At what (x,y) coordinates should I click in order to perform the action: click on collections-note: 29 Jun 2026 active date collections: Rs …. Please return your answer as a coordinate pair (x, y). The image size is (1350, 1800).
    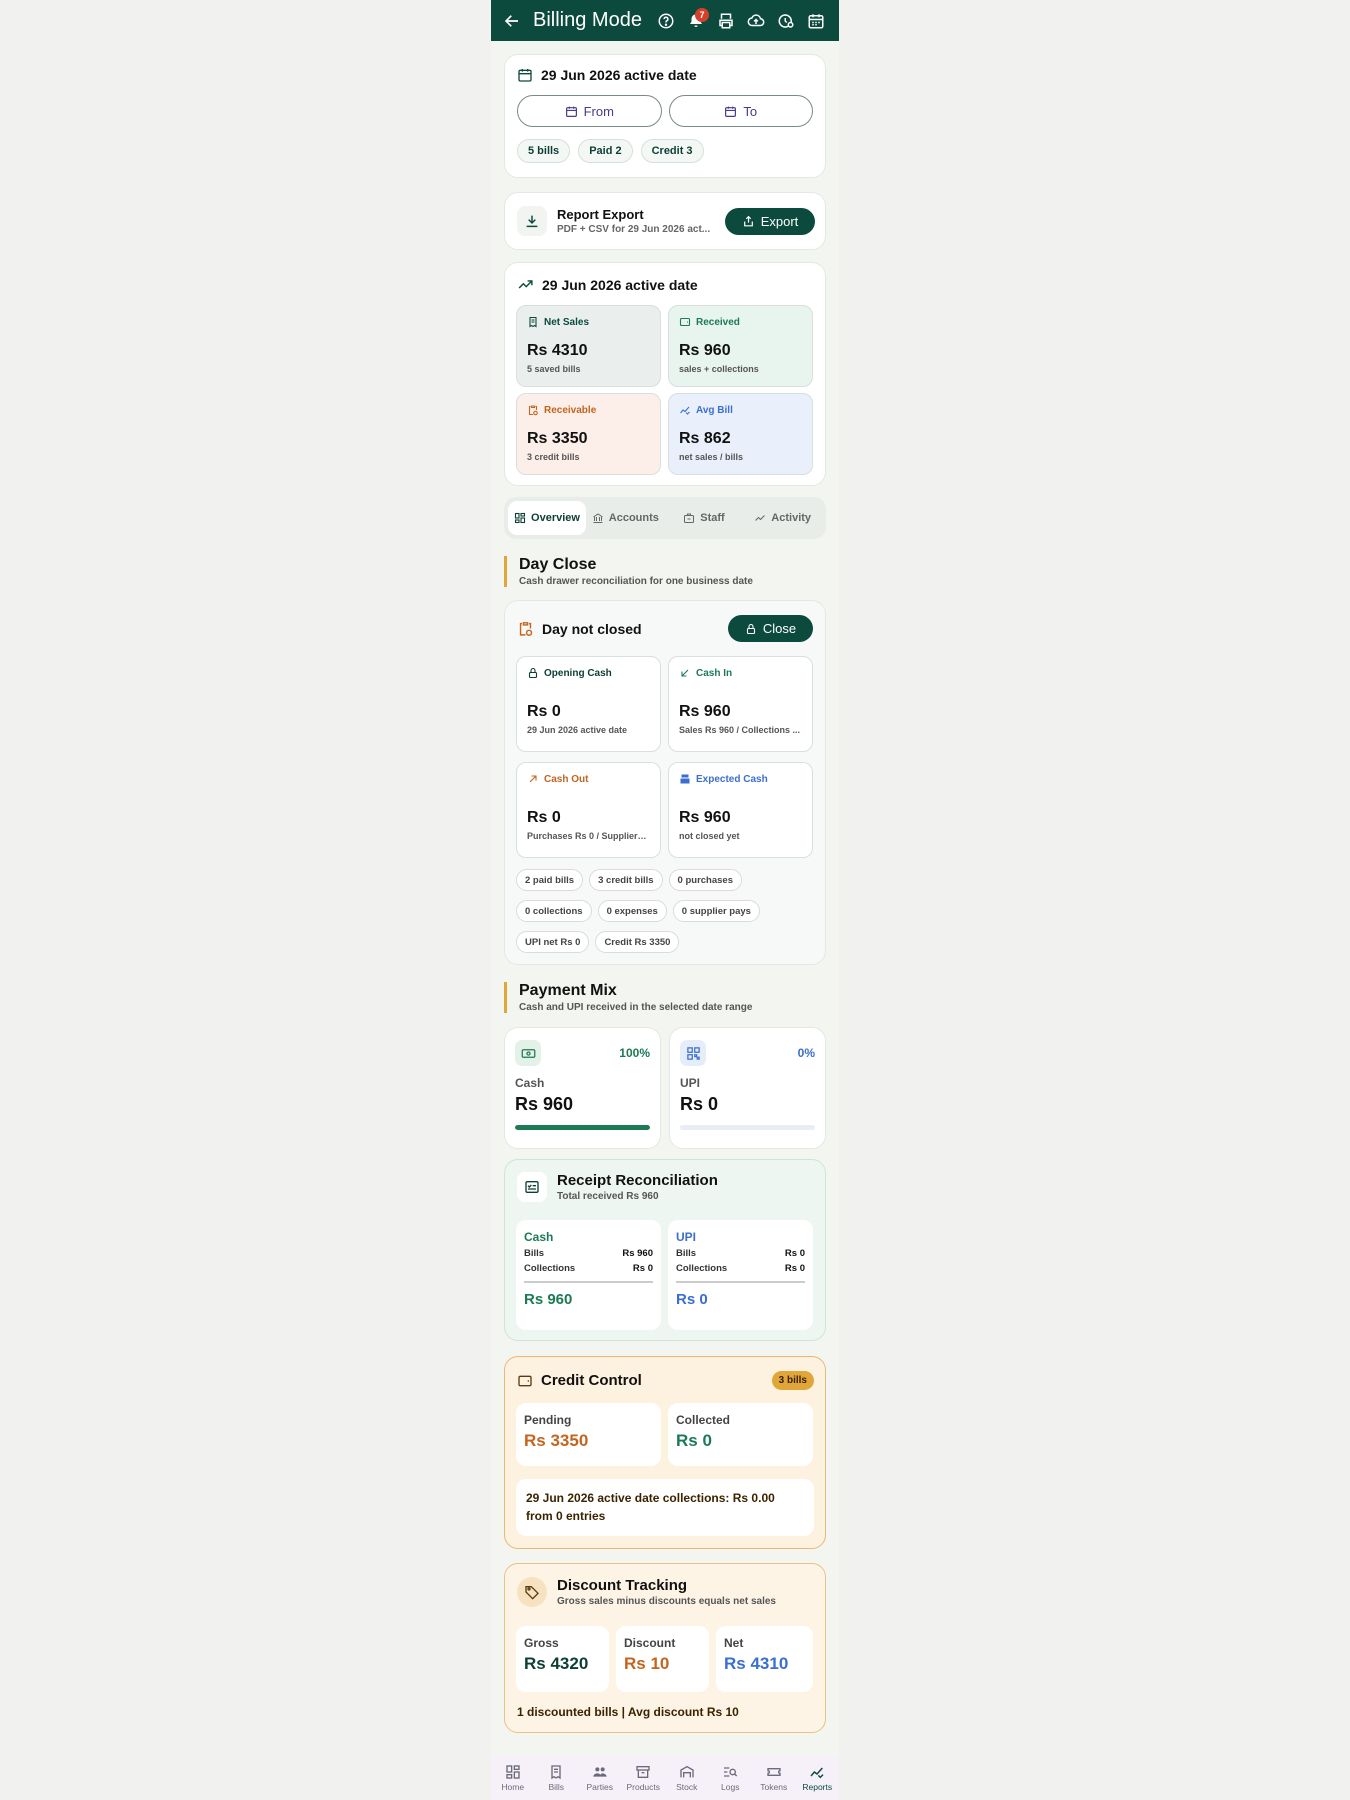
    Looking at the image, I should click on (665, 1507).